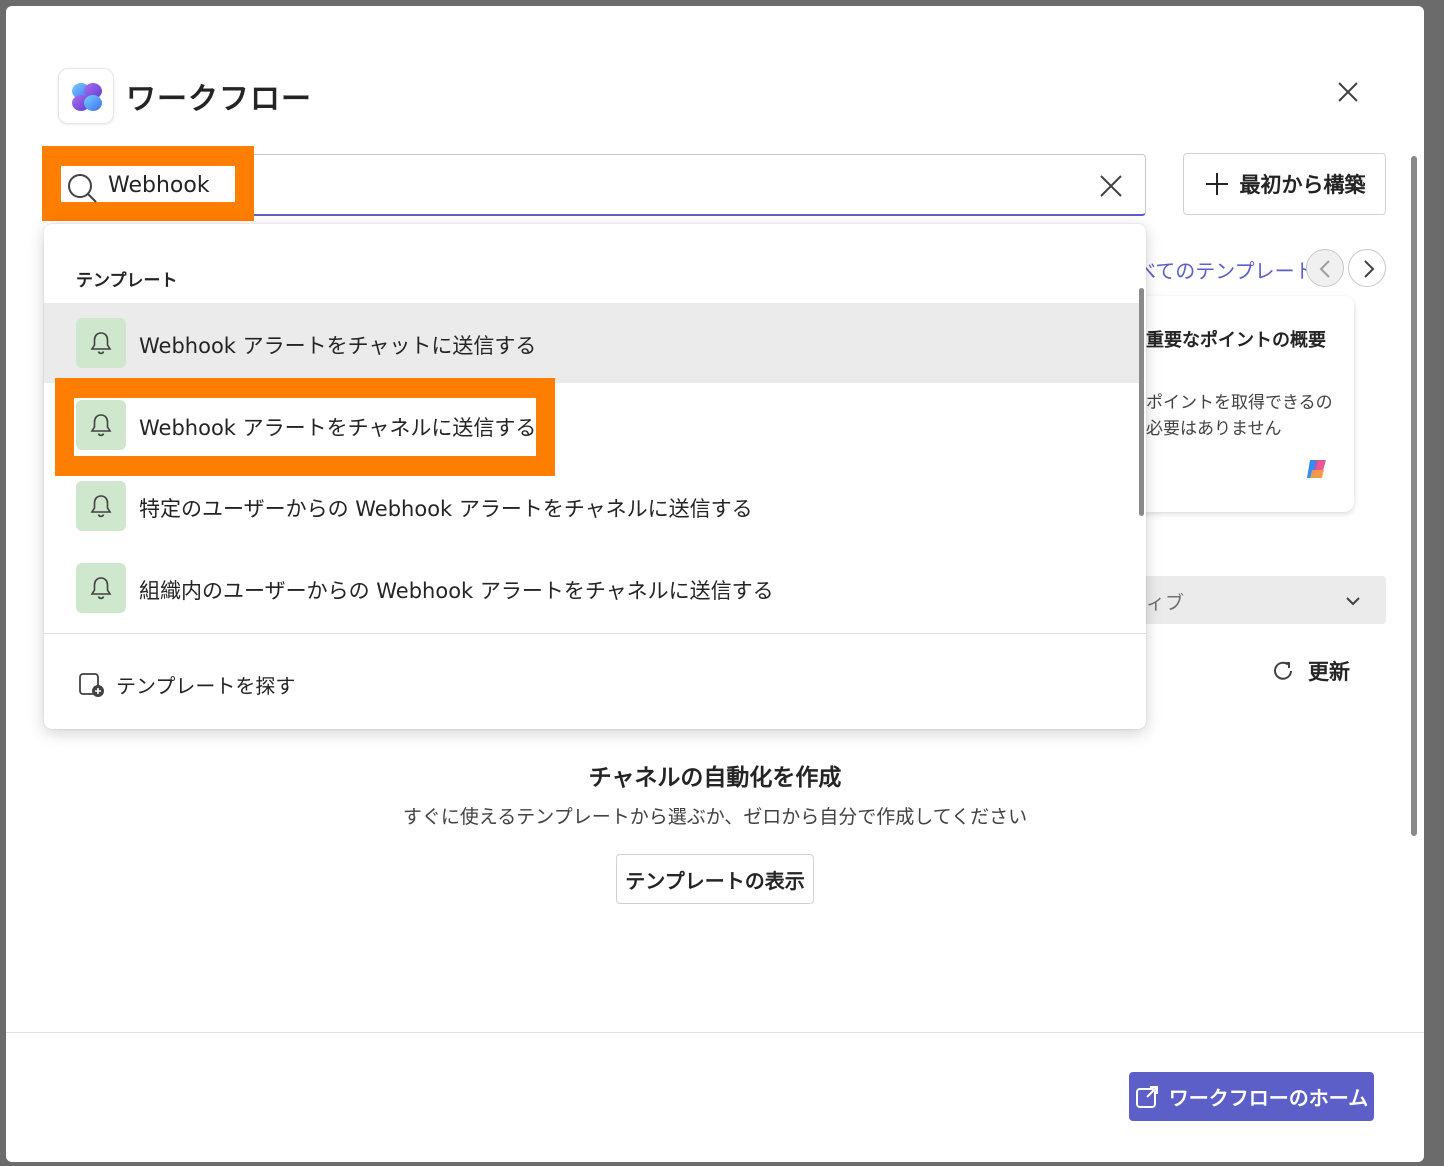 Image resolution: width=1444 pixels, height=1166 pixels. I want to click on find-templates-button: テンプレートを探す, so click(186, 684).